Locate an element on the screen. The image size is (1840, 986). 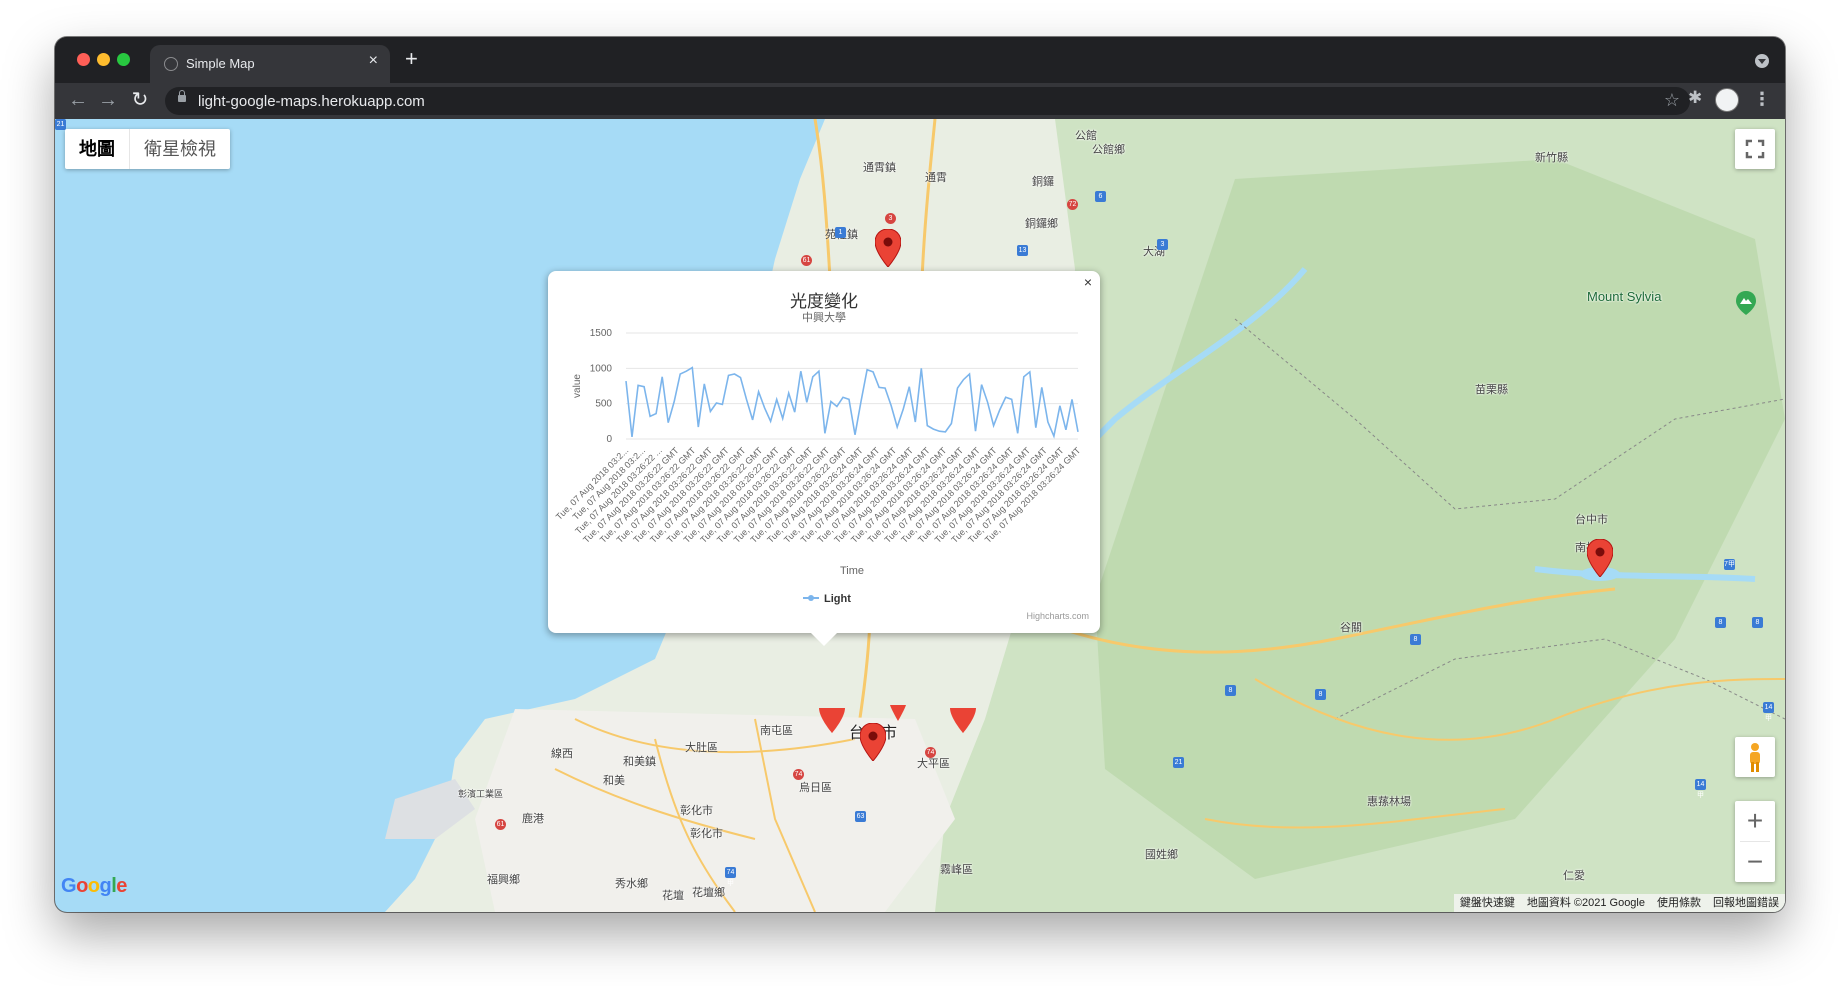
minimize-window-button is located at coordinates (103, 59).